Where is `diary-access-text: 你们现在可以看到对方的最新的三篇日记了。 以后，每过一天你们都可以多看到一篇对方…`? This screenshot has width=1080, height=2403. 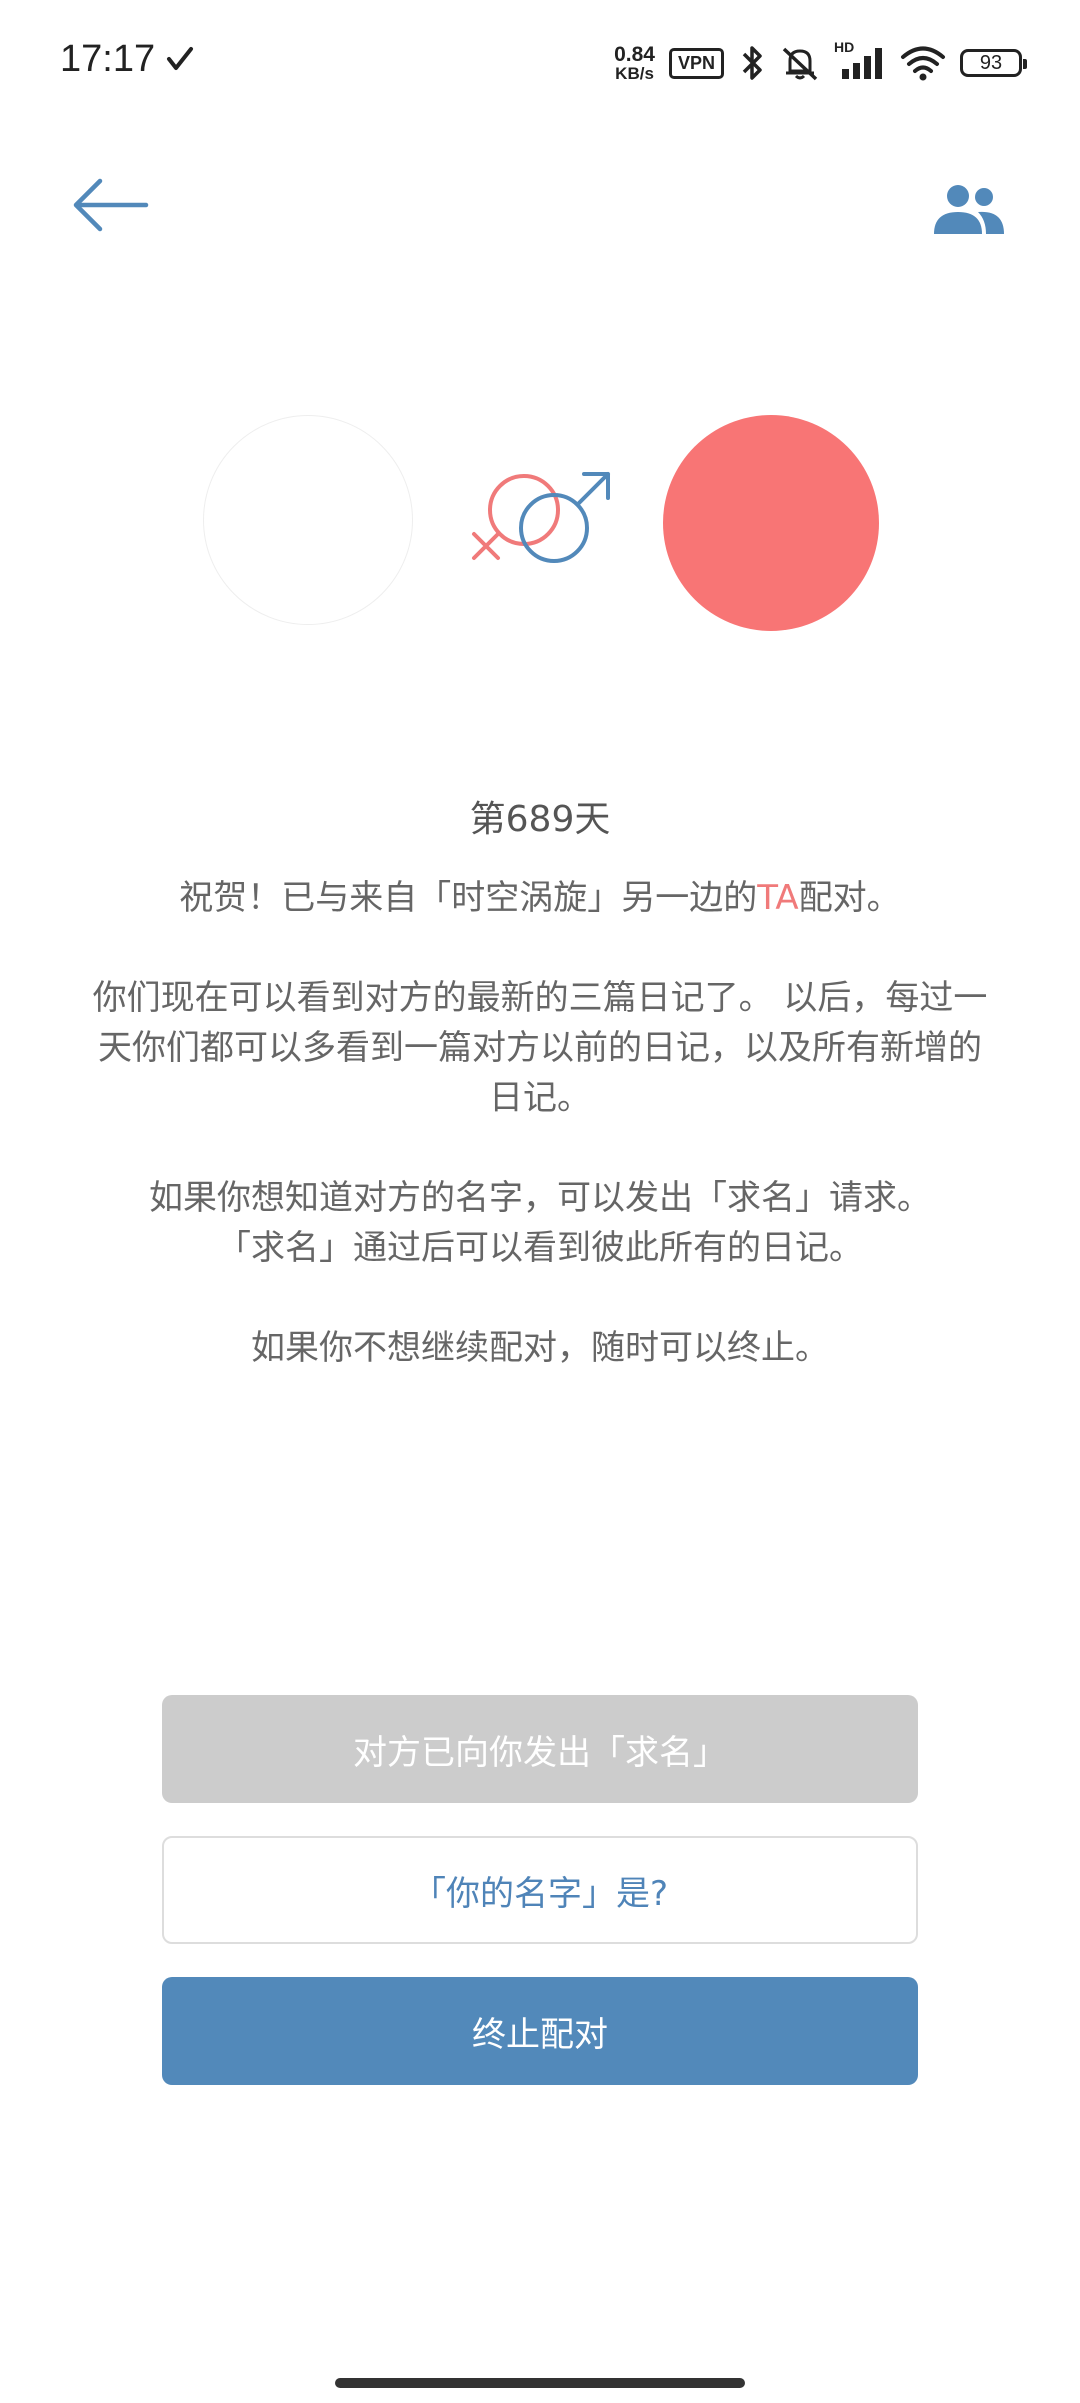 diary-access-text: 你们现在可以看到对方的最新的三篇日记了。 以后，每过一天你们都可以多看到一篇对方… is located at coordinates (540, 1048).